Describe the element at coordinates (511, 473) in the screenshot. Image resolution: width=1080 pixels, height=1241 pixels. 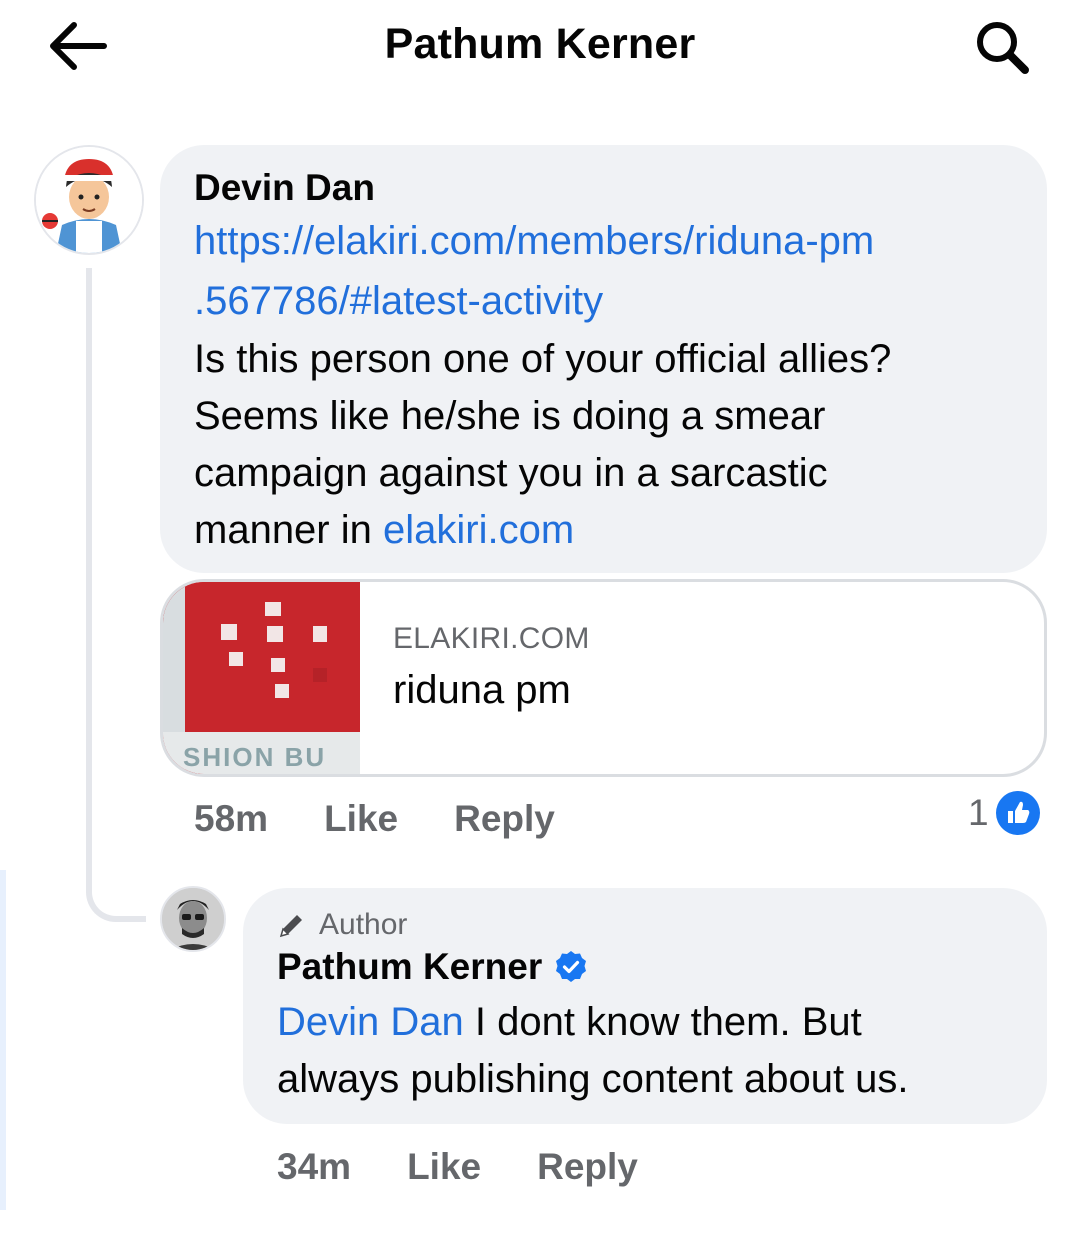
I see `comment-text-line3: campaign against you in a sarcastic` at that location.